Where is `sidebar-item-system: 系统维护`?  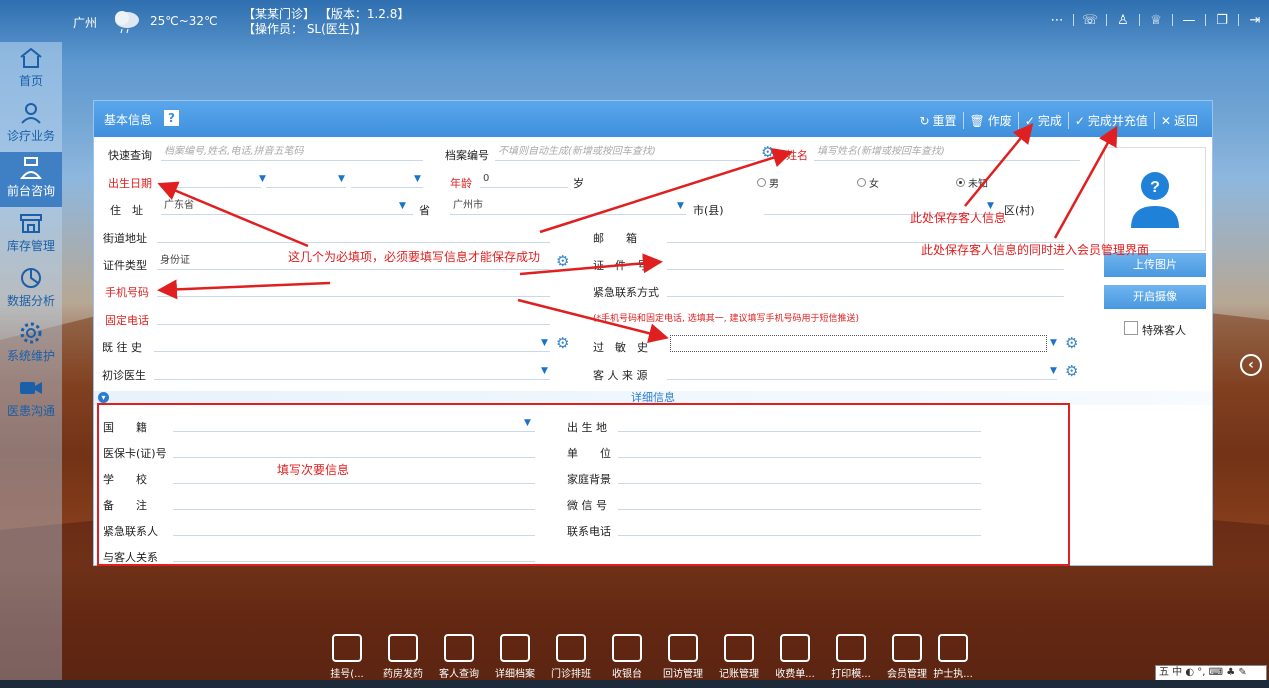
sidebar-item-system: 系统维护 is located at coordinates (31, 344).